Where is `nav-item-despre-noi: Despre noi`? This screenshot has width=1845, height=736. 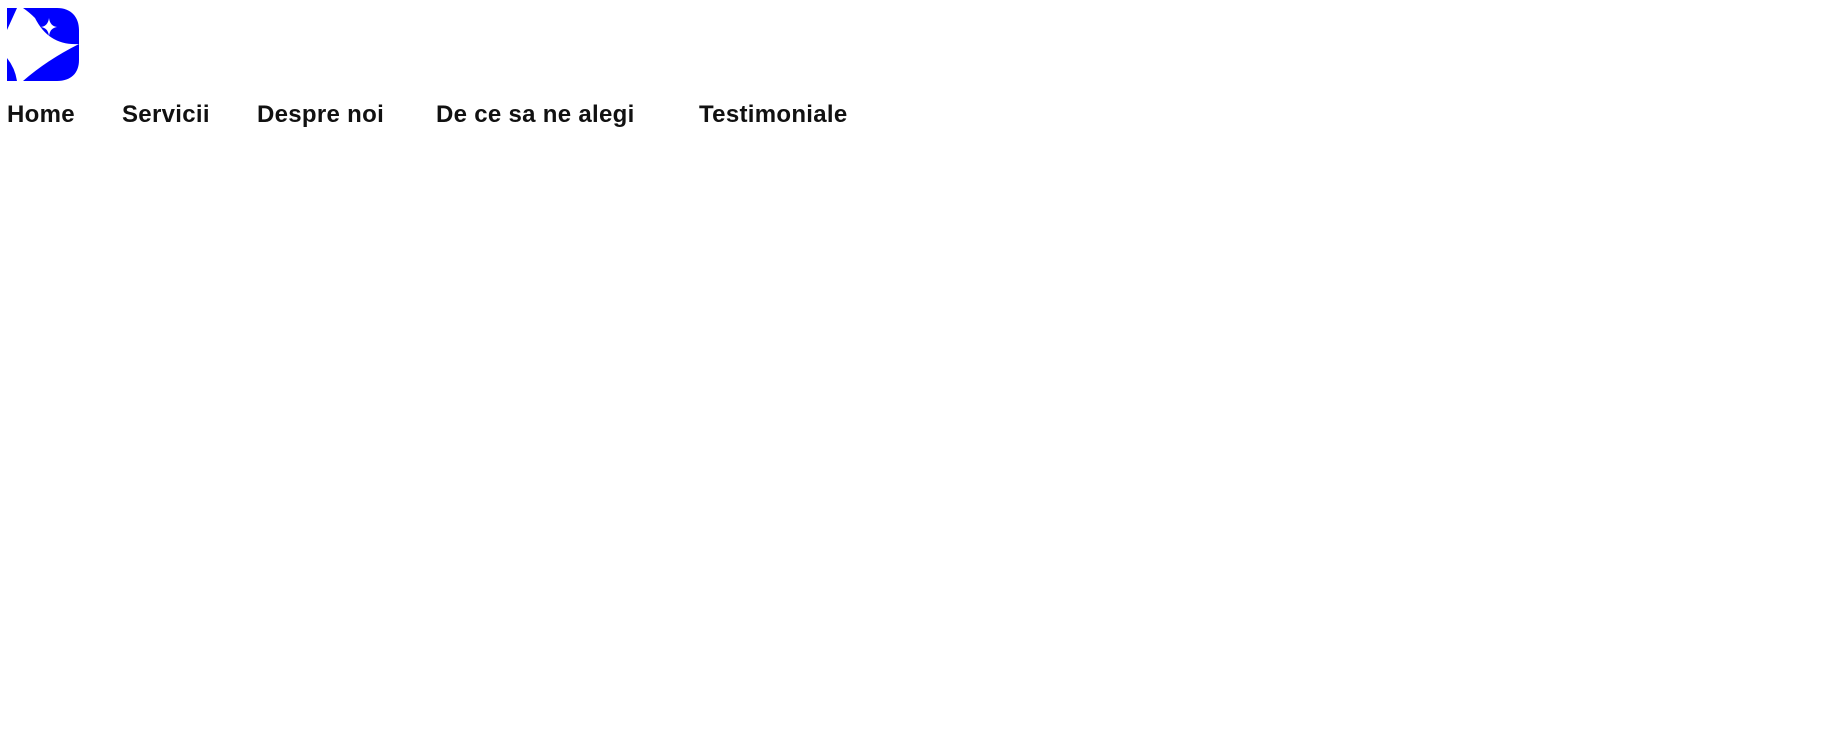 nav-item-despre-noi: Despre noi is located at coordinates (320, 115).